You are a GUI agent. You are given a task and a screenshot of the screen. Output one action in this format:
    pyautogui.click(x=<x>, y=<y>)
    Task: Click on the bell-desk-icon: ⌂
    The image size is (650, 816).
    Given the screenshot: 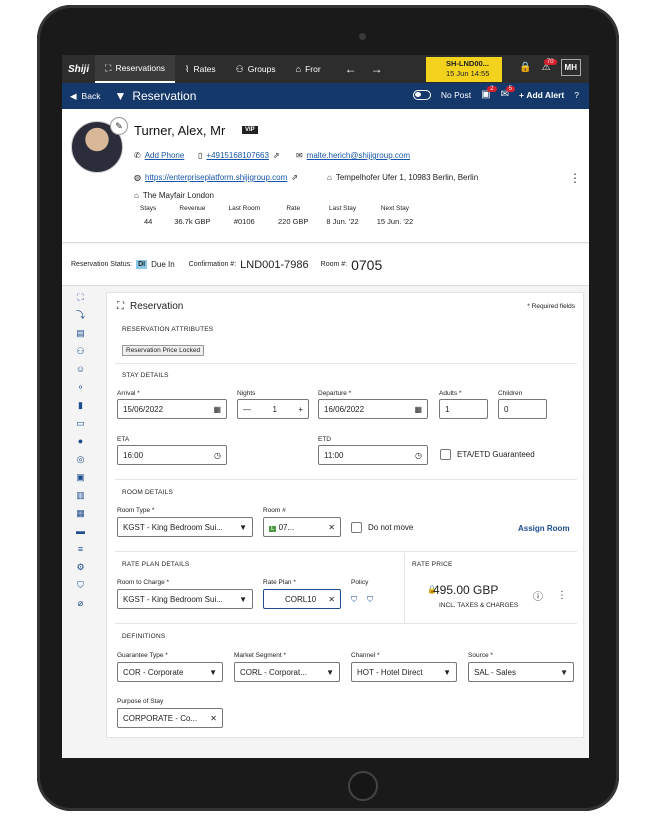 What is the action you would take?
    pyautogui.click(x=298, y=69)
    